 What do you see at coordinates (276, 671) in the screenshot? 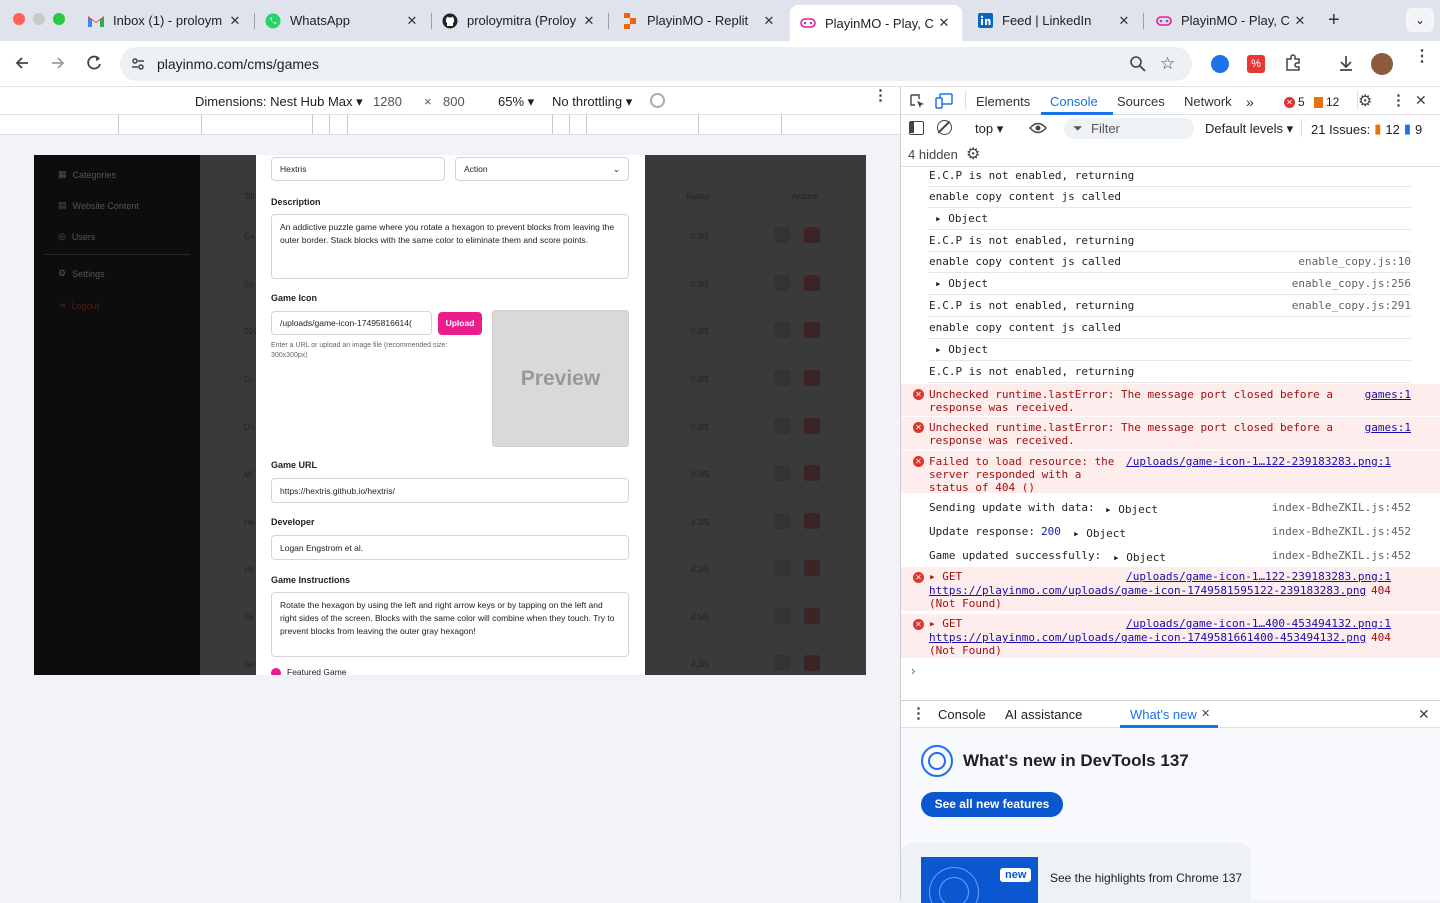
I see `featured-checkbox` at bounding box center [276, 671].